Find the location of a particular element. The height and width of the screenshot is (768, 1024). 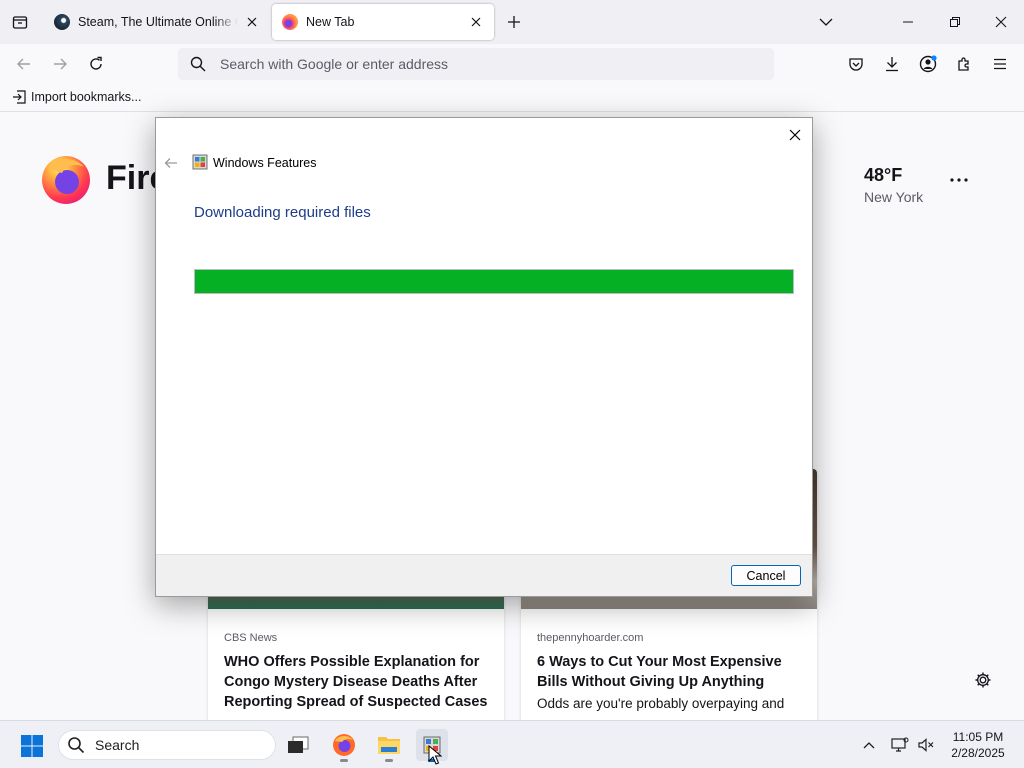

downloads-button is located at coordinates (892, 64).